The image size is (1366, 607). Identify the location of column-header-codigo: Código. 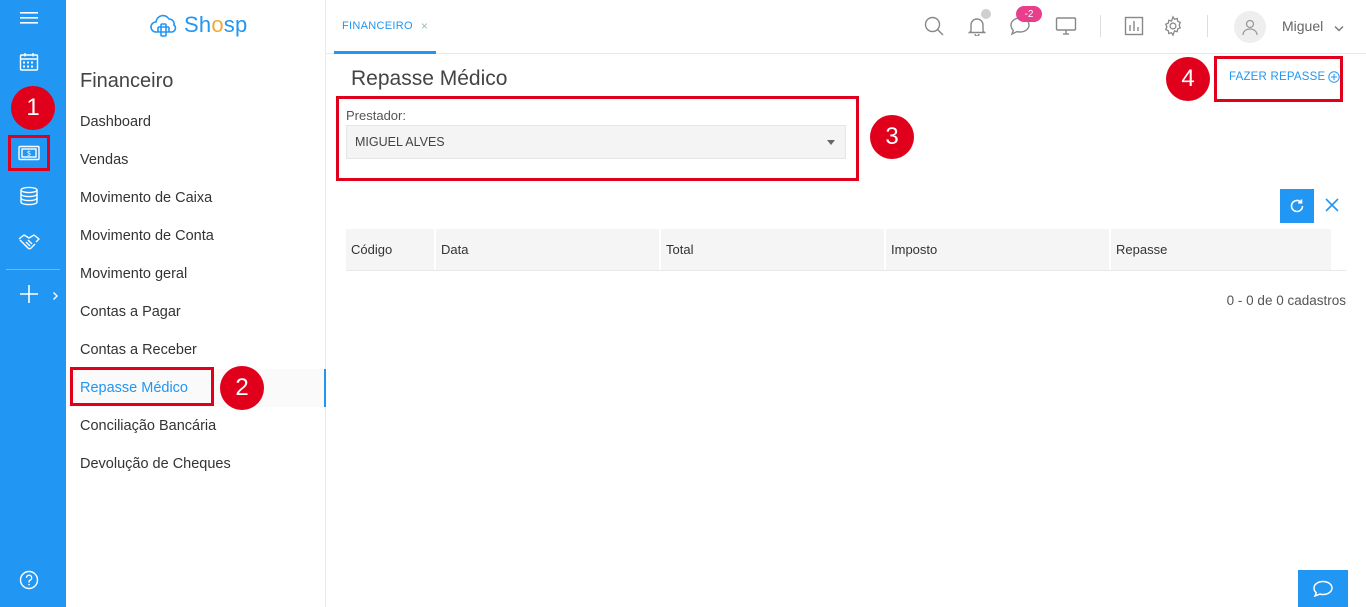
(391, 249).